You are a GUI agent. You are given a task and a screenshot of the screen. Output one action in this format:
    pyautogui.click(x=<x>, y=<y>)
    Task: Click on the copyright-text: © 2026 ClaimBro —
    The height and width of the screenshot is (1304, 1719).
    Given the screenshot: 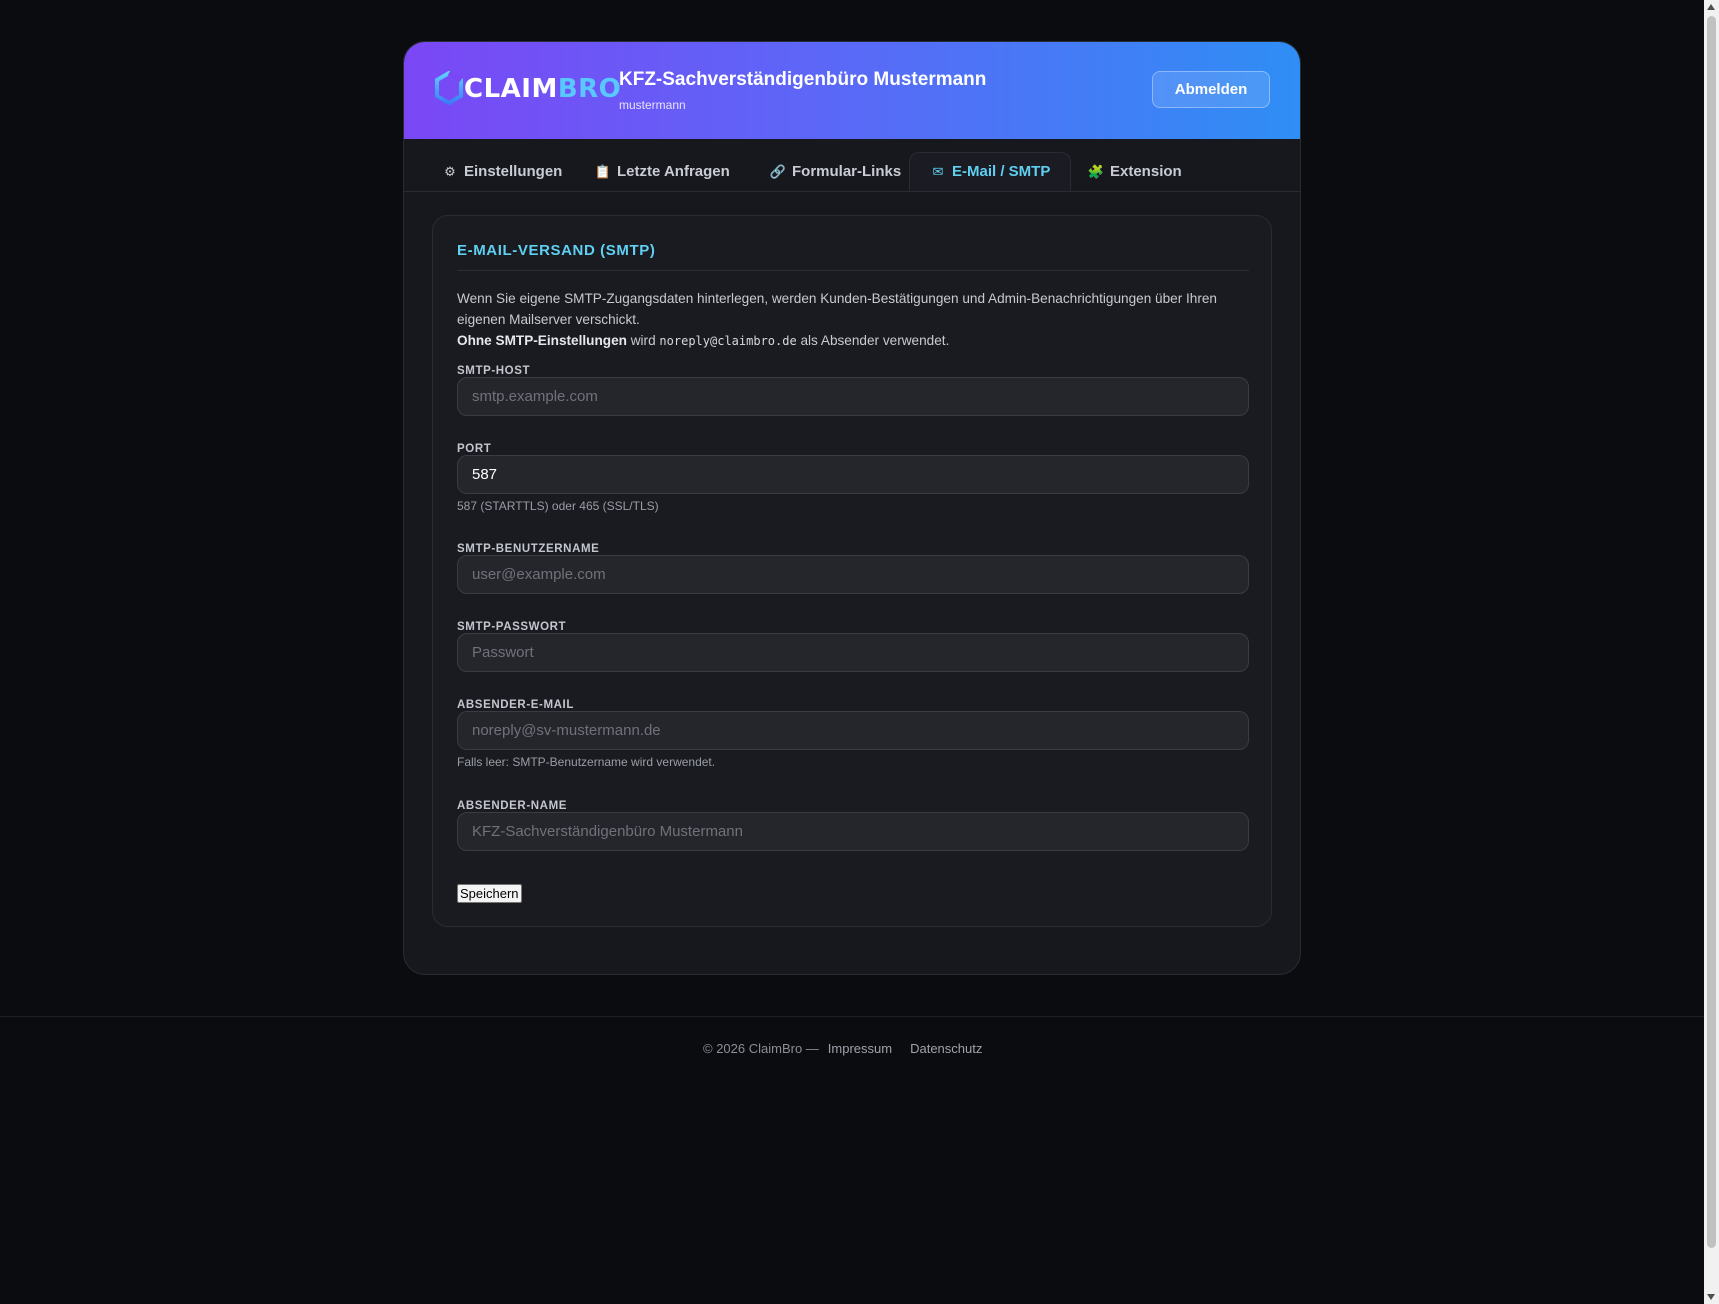 What is the action you would take?
    pyautogui.click(x=761, y=1048)
    